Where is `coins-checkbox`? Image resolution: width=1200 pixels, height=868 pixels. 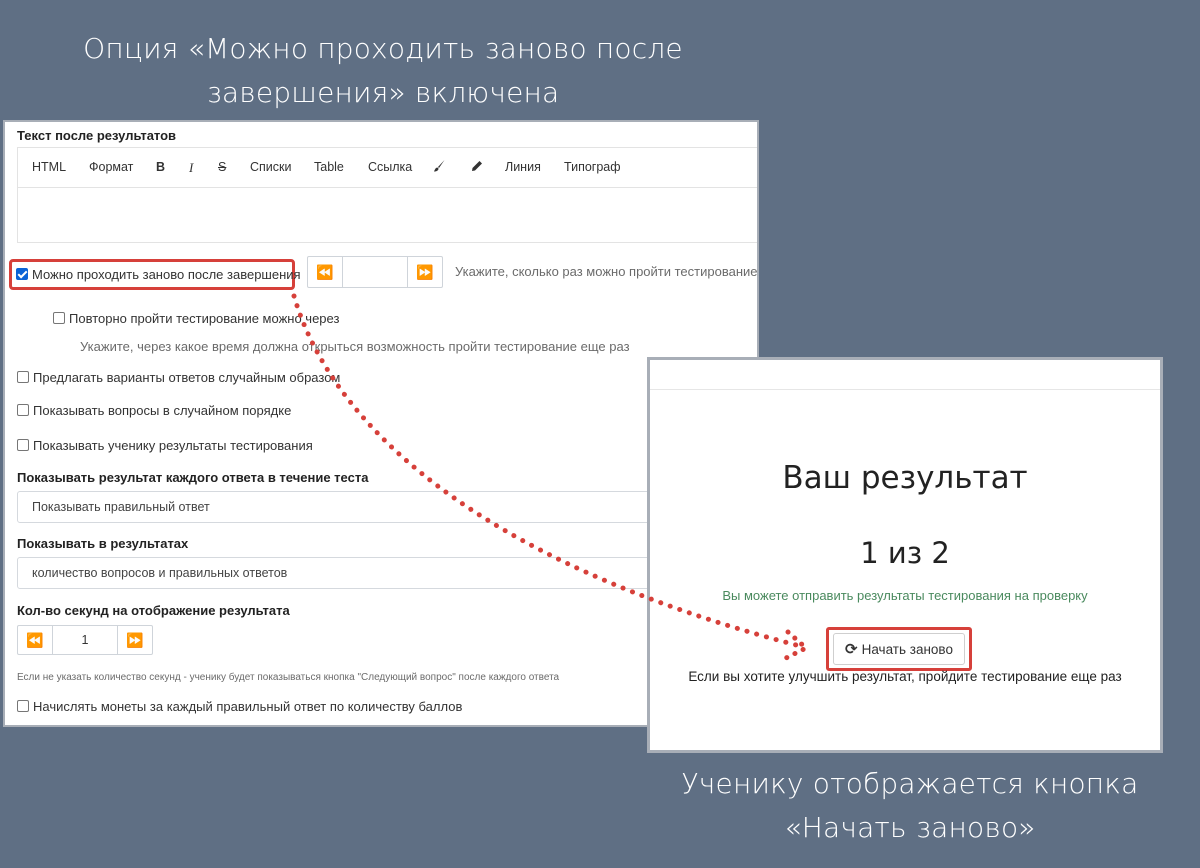
coins-checkbox is located at coordinates (23, 706).